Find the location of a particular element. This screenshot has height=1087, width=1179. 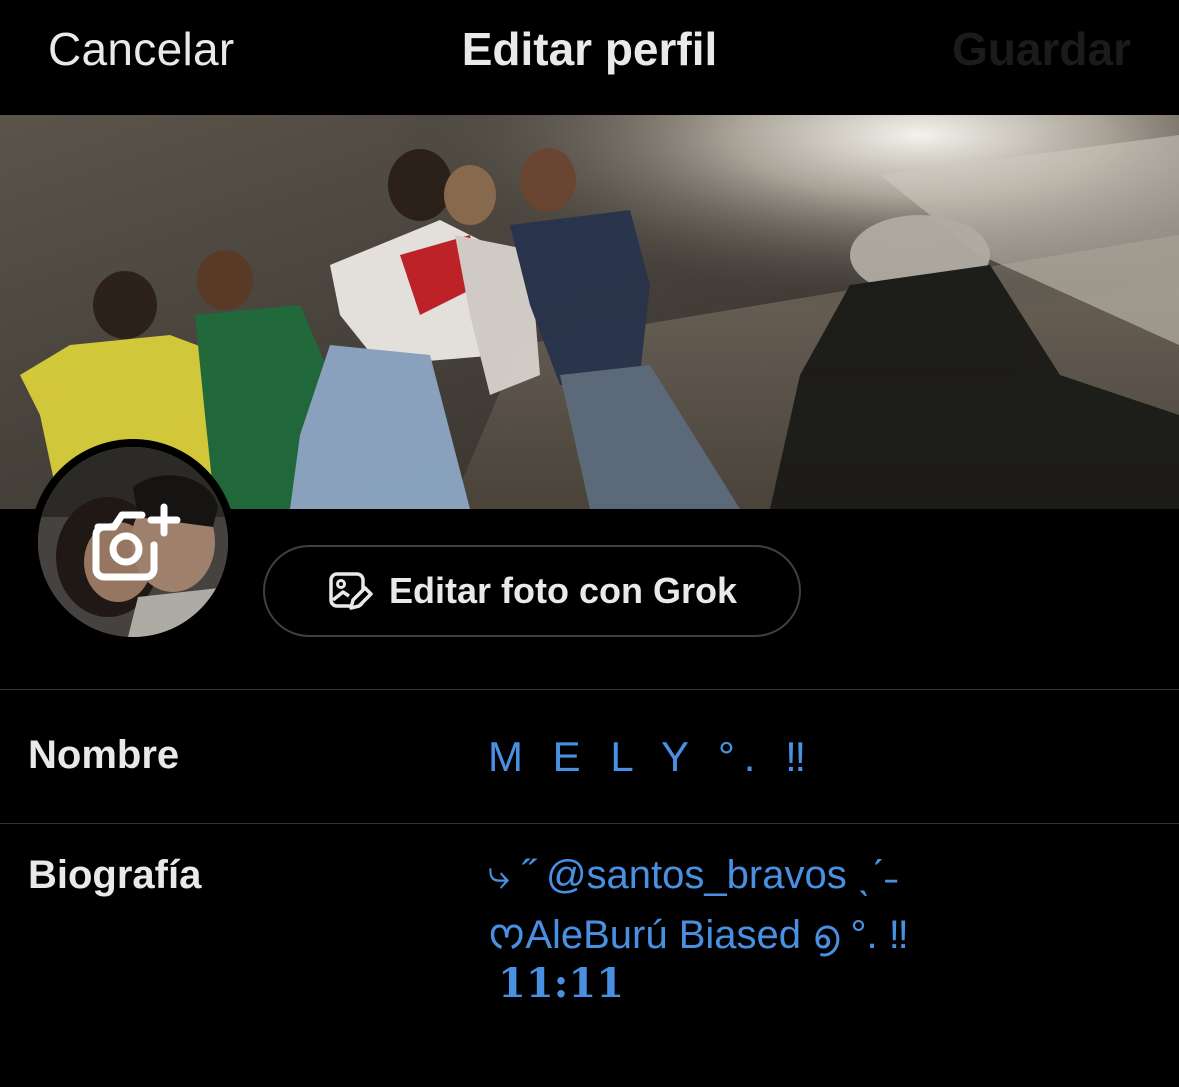

top-bar: Cancelar Editar perfil Guardar is located at coordinates (589, 57).